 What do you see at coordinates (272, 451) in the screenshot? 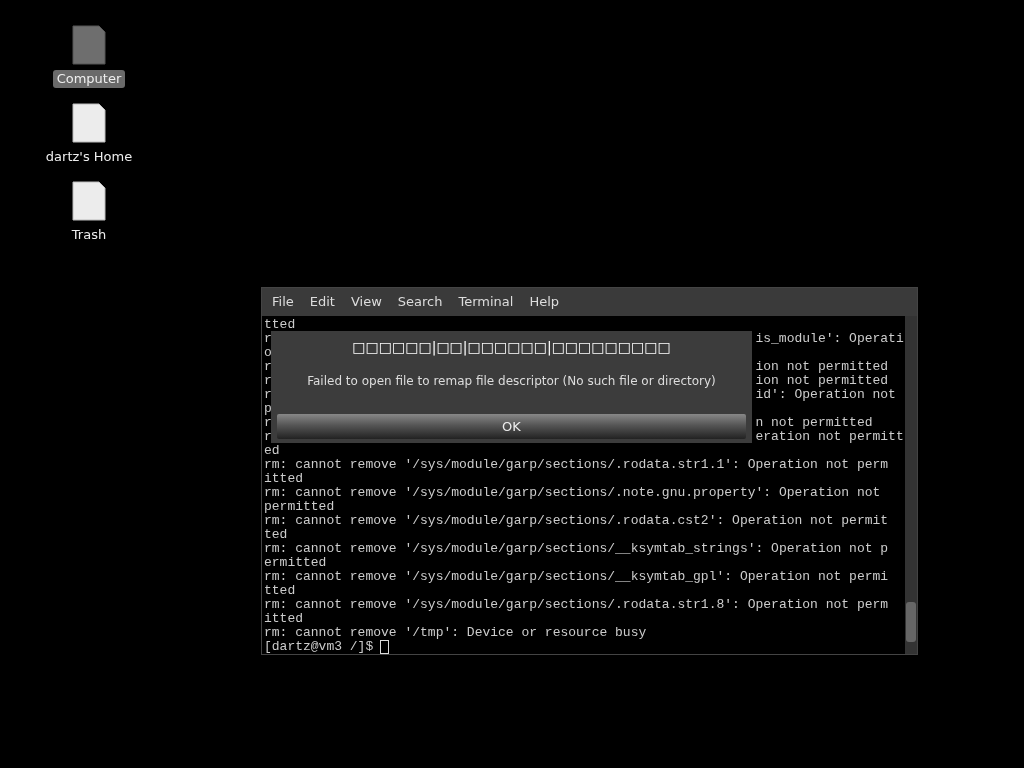
I see `terminal-line: ed` at bounding box center [272, 451].